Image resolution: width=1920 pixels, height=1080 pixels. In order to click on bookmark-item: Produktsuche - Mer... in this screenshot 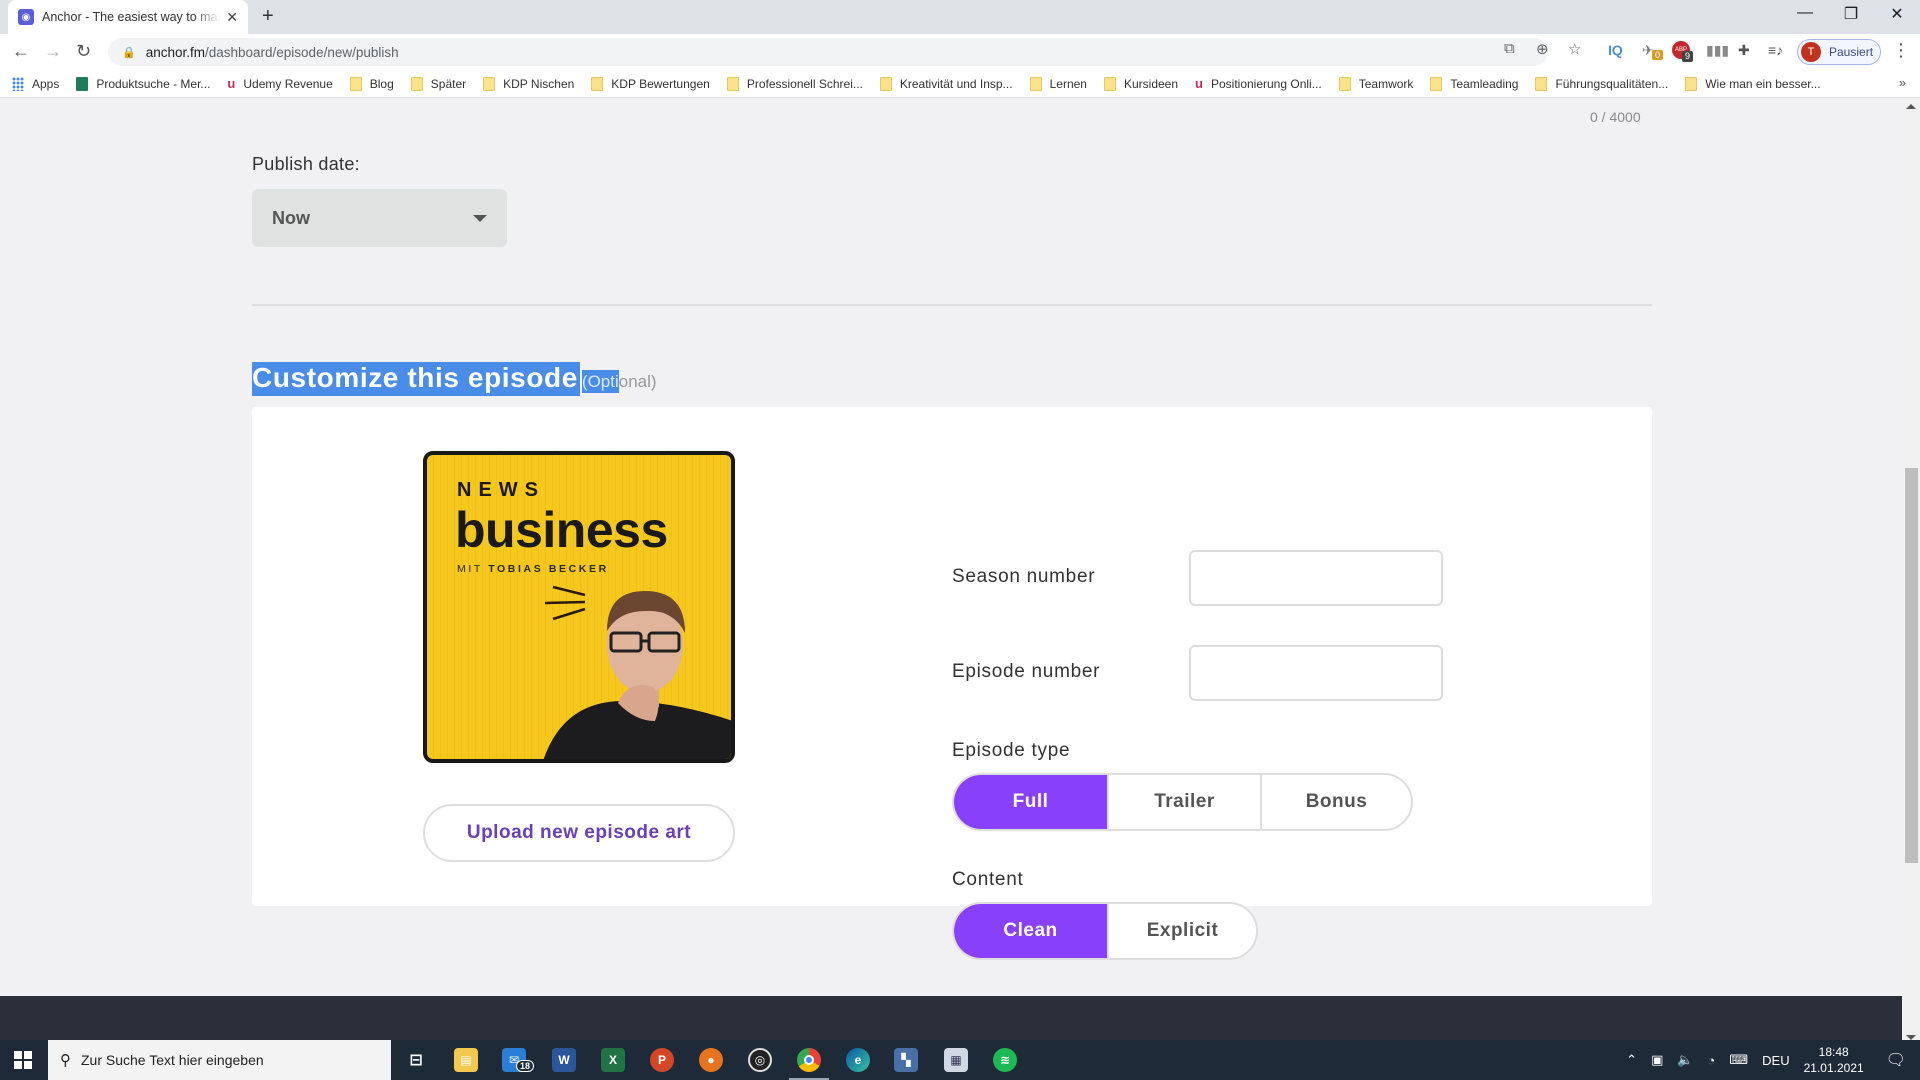, I will do `click(143, 83)`.